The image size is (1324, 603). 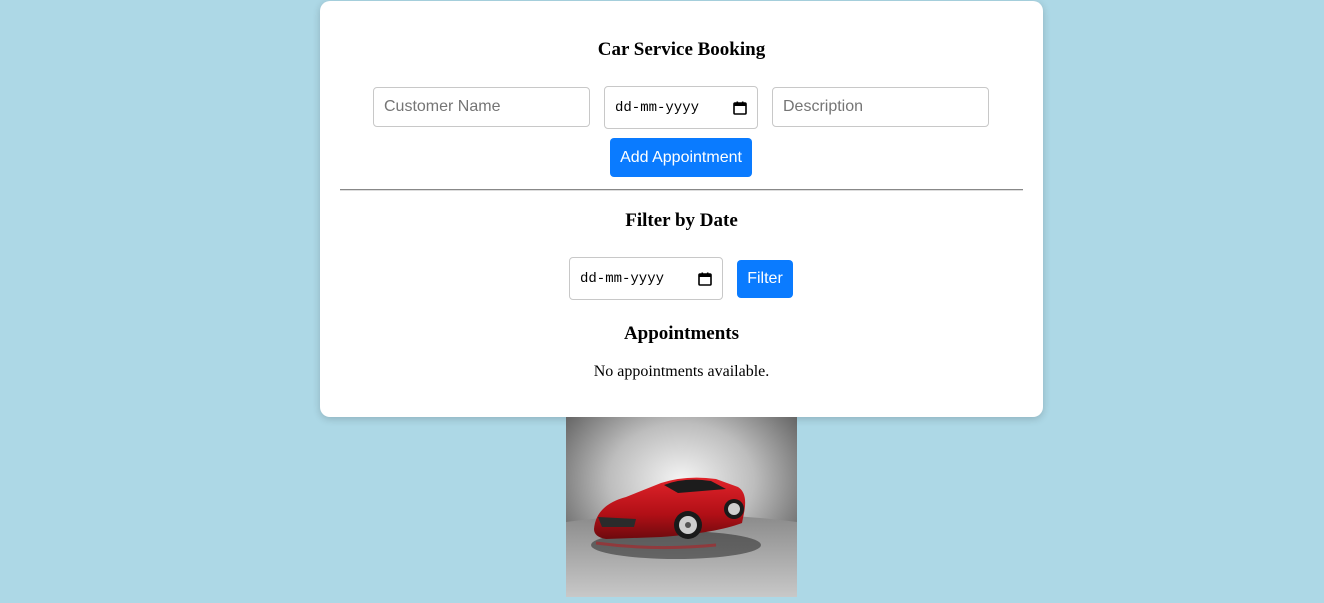 I want to click on empty-appointments-message: No appointments available., so click(x=681, y=371).